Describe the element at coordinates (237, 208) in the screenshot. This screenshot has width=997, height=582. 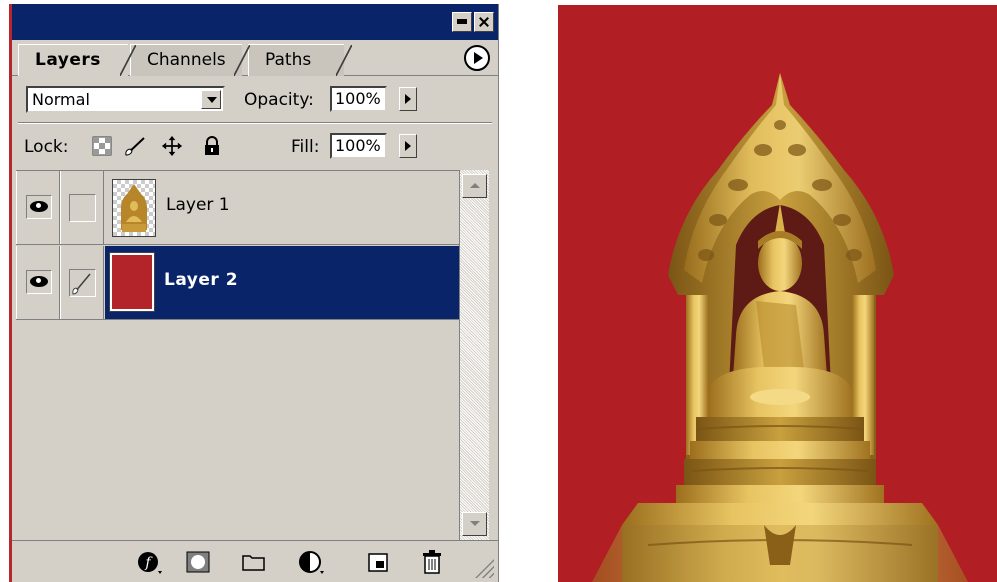
I see `layer-row-layer-1: Layer 1` at that location.